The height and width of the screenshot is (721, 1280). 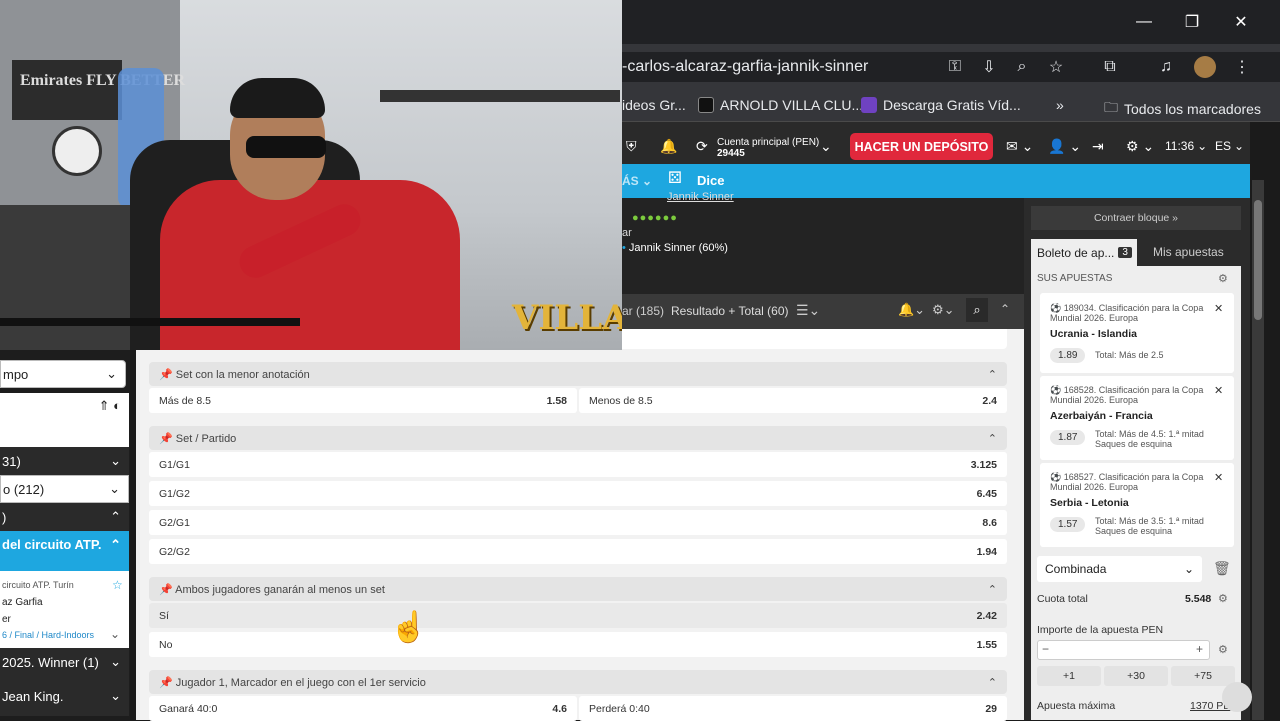 What do you see at coordinates (955, 67) in the screenshot?
I see `key-icon: ⚿` at bounding box center [955, 67].